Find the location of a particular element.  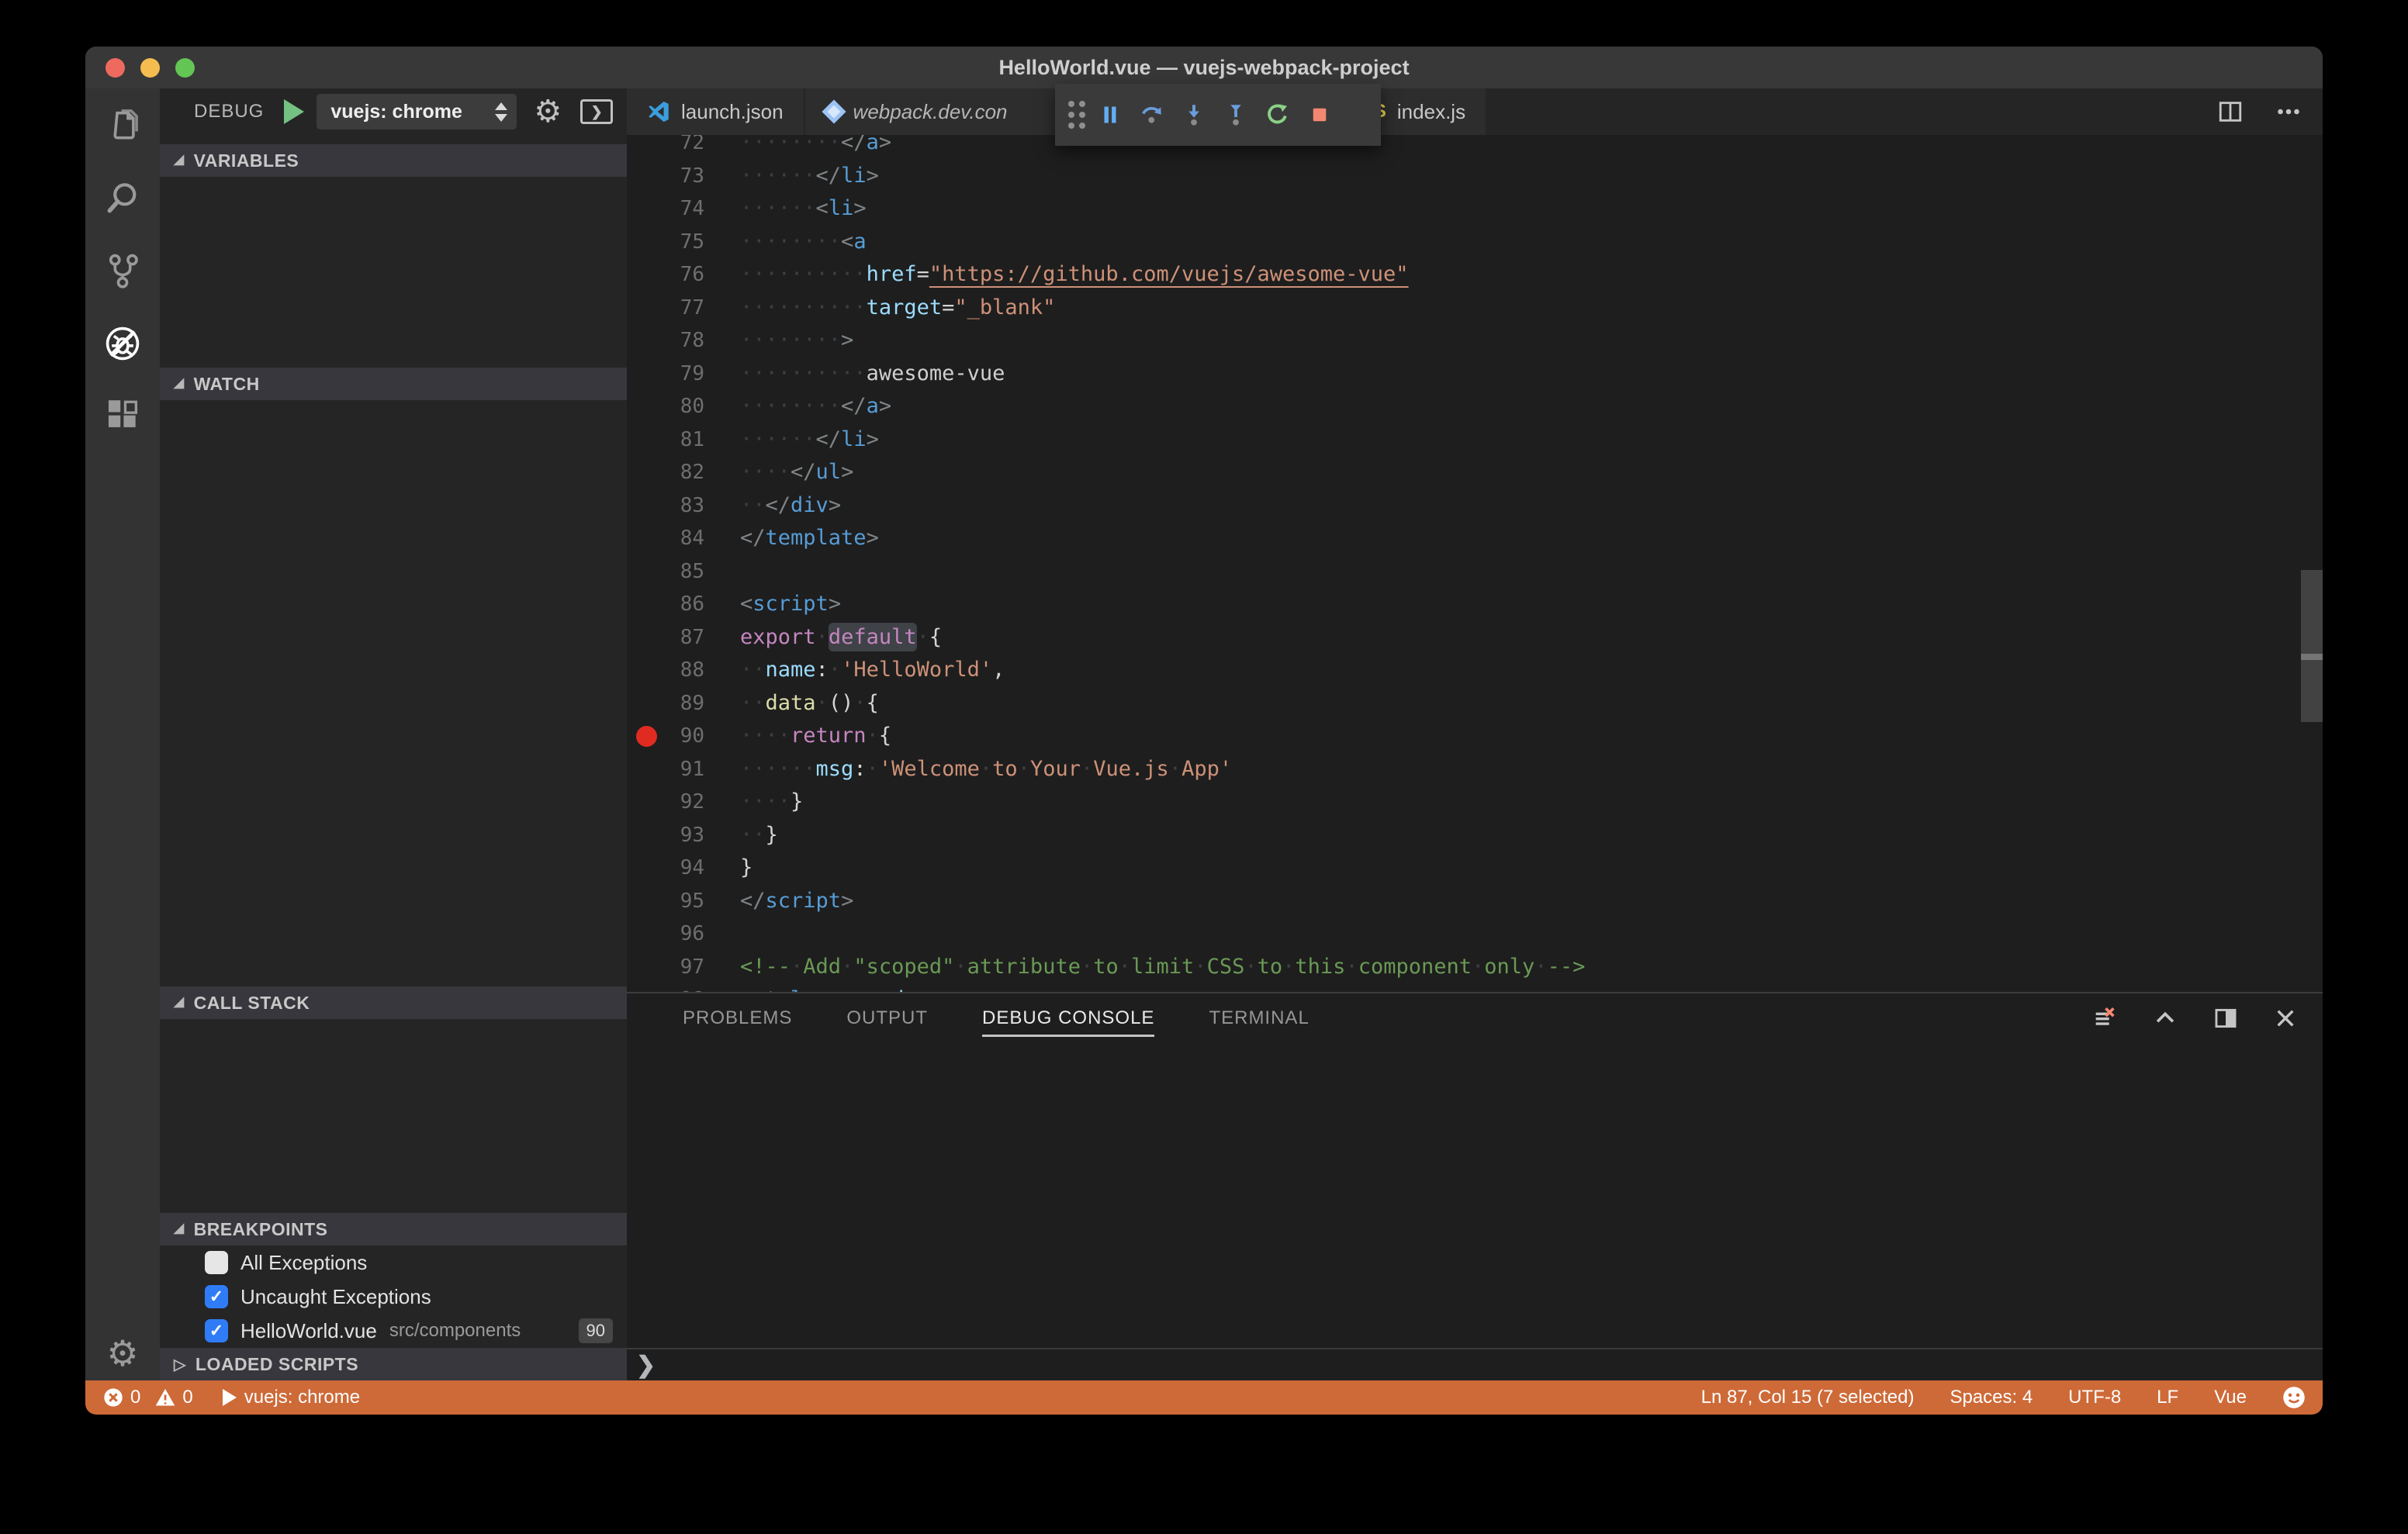

start-debugging-button is located at coordinates (295, 111).